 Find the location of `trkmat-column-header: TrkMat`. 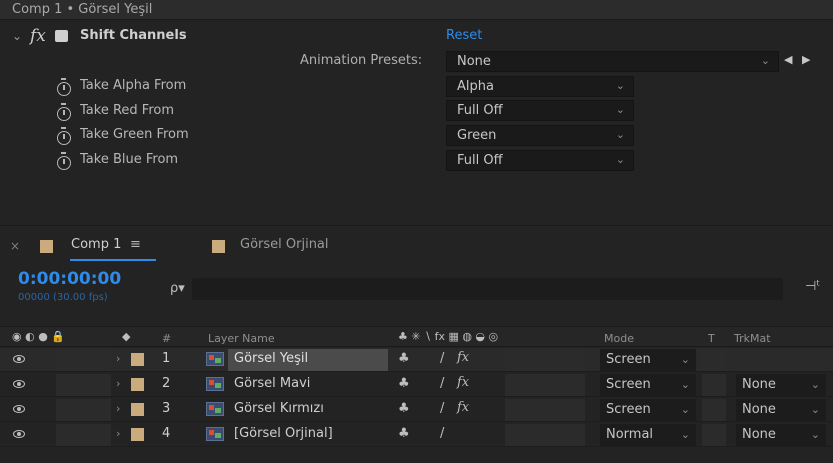

trkmat-column-header: TrkMat is located at coordinates (752, 338).